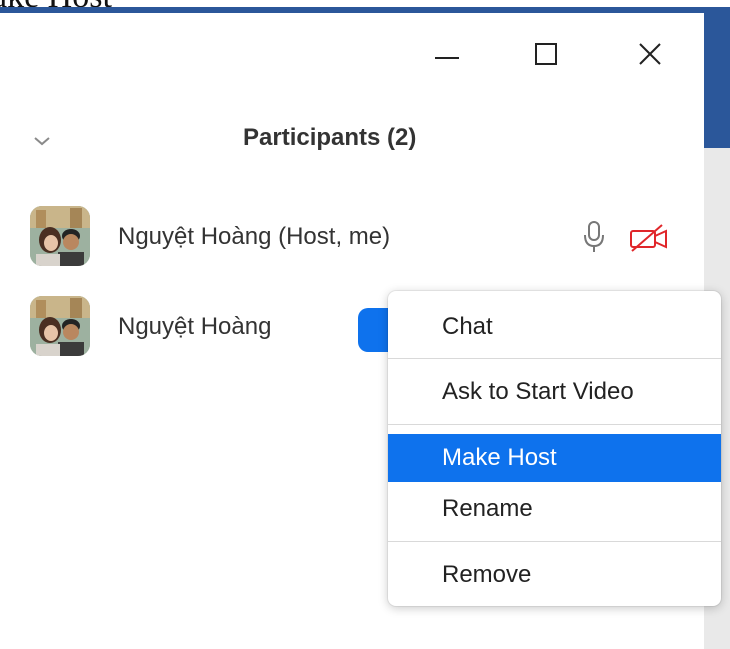  Describe the element at coordinates (195, 326) in the screenshot. I see `participant-name: Nguyệt Hoàng` at that location.